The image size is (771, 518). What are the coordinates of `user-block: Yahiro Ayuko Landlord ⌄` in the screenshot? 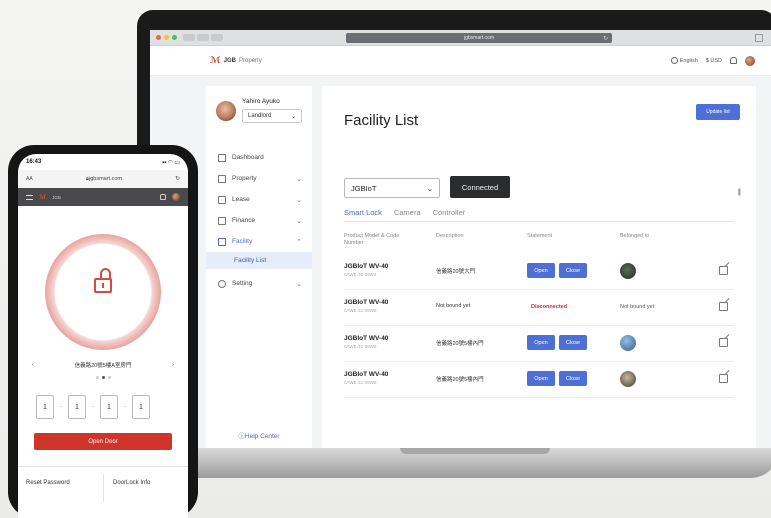 It's located at (259, 104).